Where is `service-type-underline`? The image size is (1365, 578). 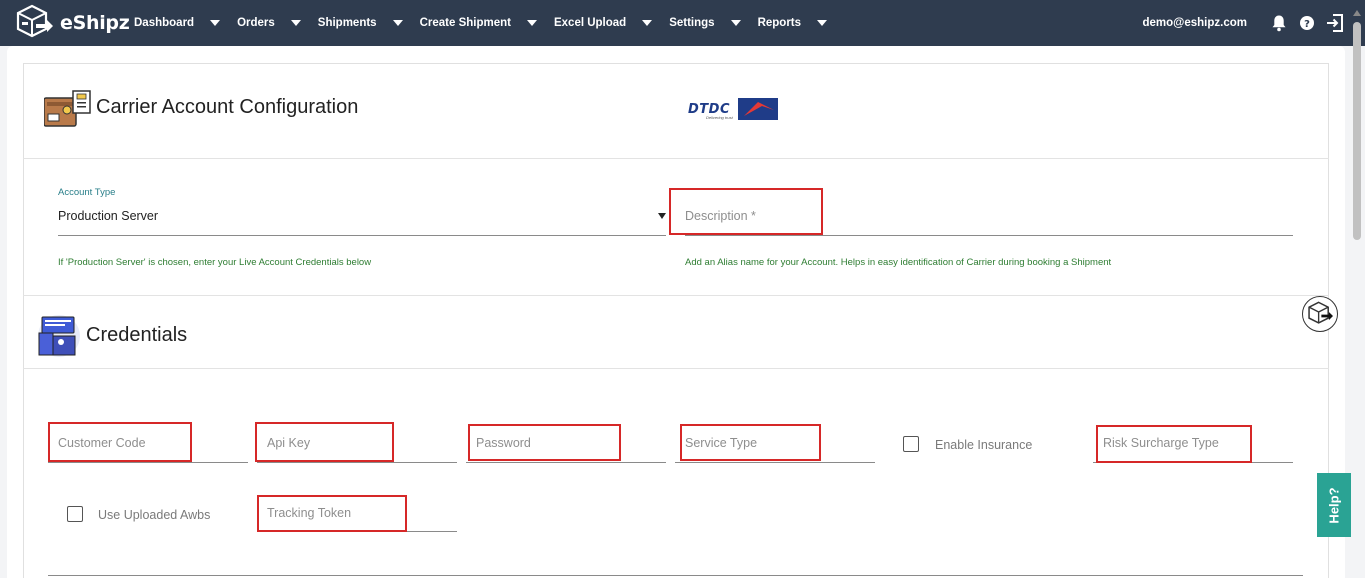 service-type-underline is located at coordinates (775, 462).